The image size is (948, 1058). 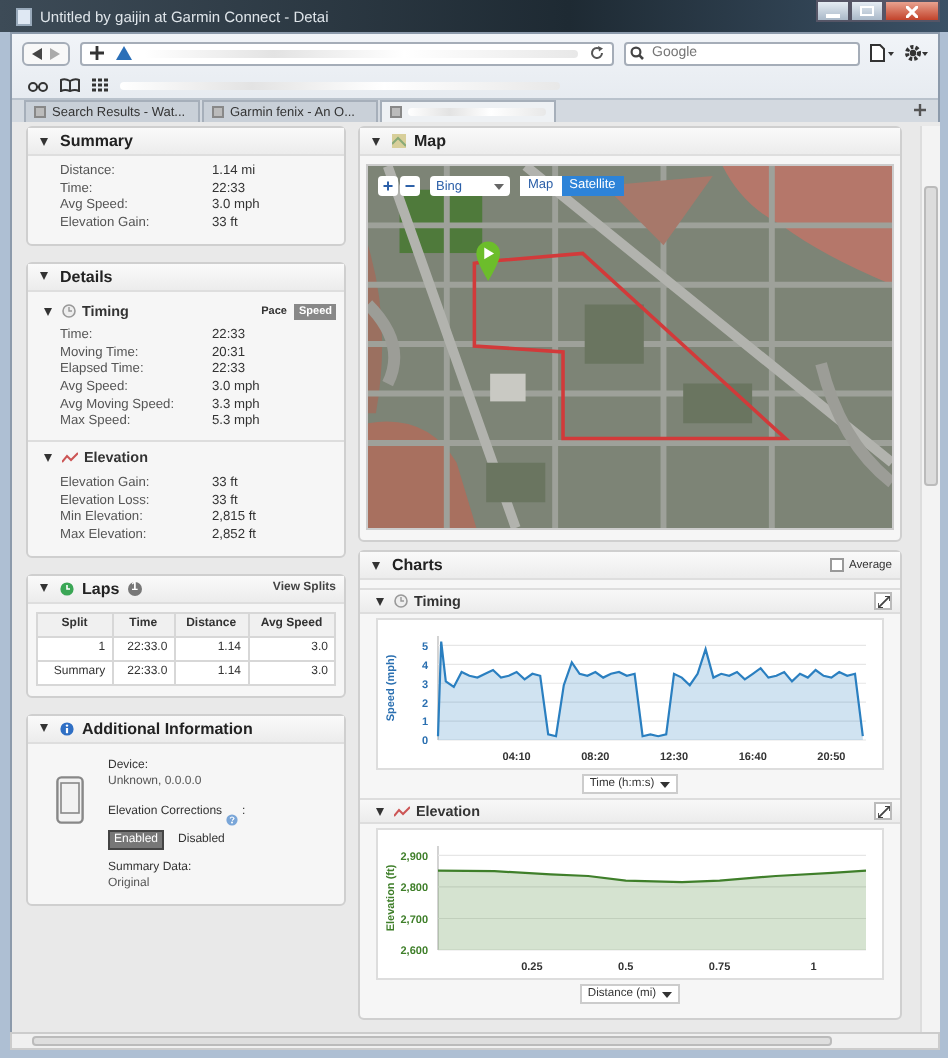 What do you see at coordinates (167, 728) in the screenshot?
I see `panel-title: Additional Information` at bounding box center [167, 728].